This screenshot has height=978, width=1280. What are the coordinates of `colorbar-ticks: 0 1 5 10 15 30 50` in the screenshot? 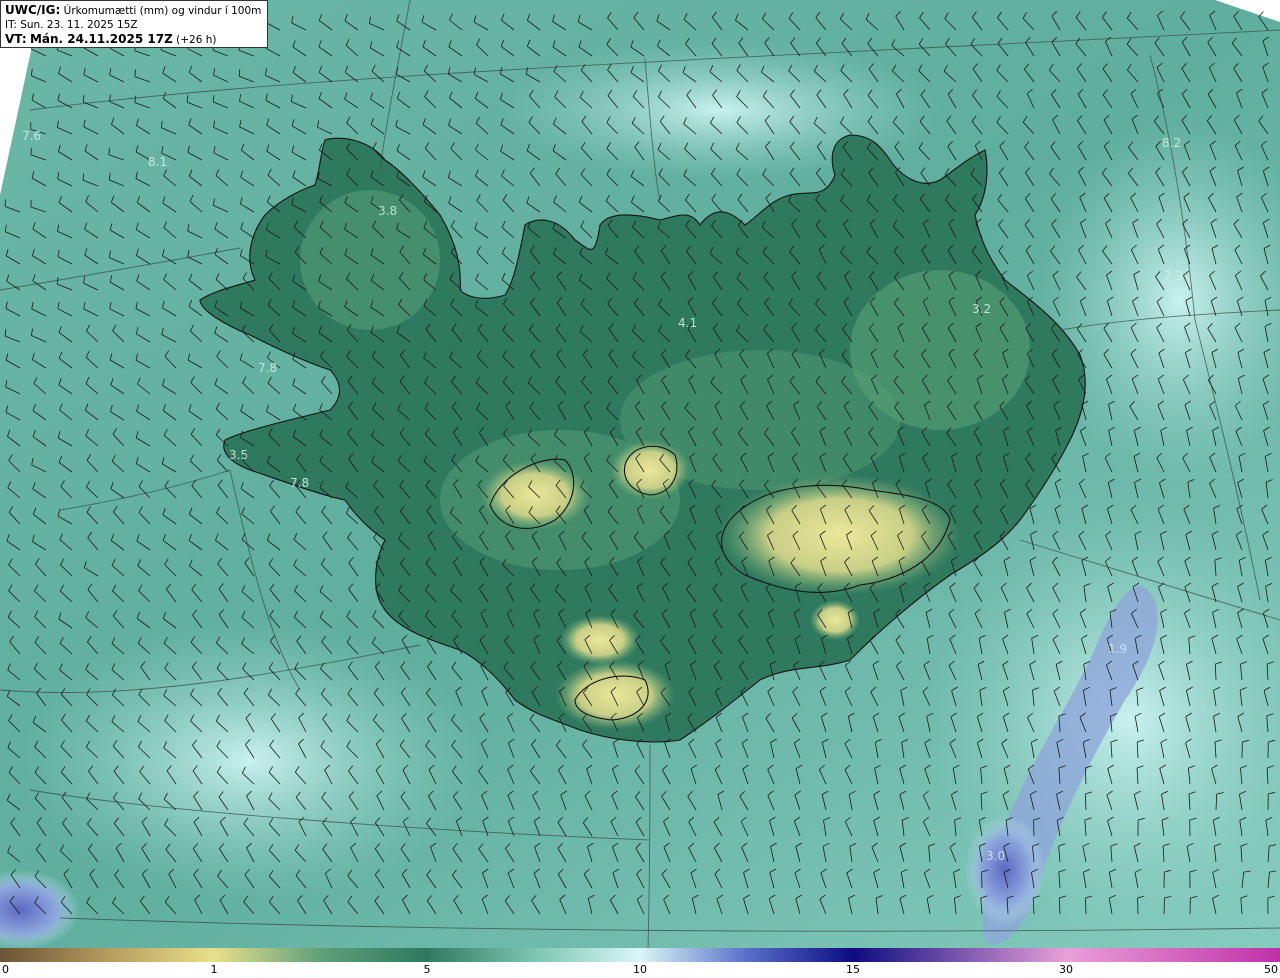 It's located at (640, 970).